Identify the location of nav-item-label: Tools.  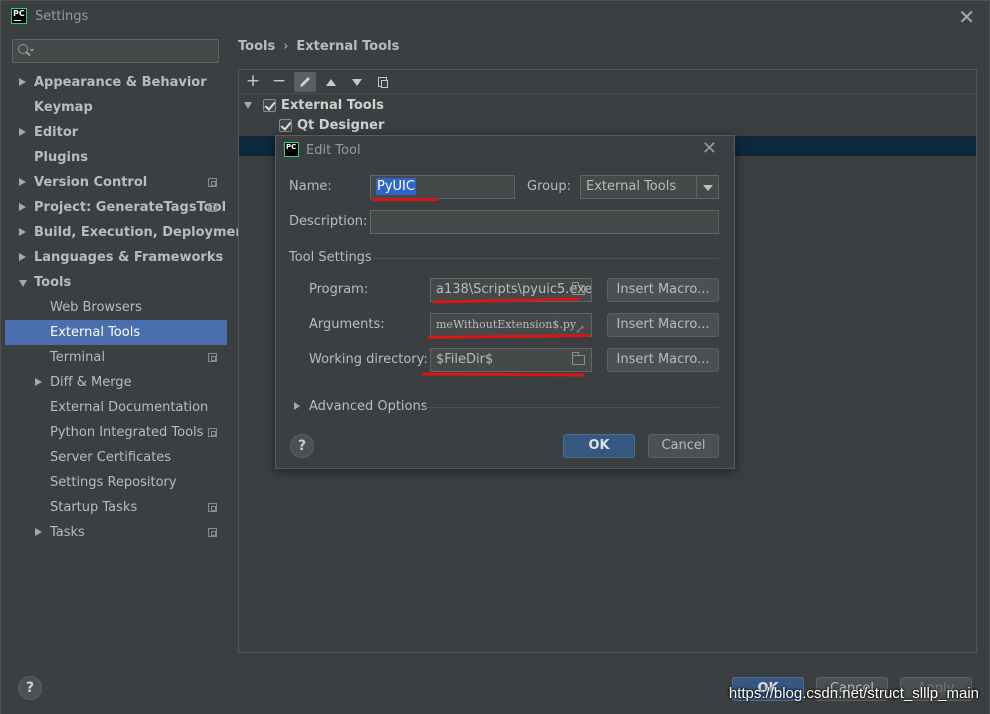
(53, 282).